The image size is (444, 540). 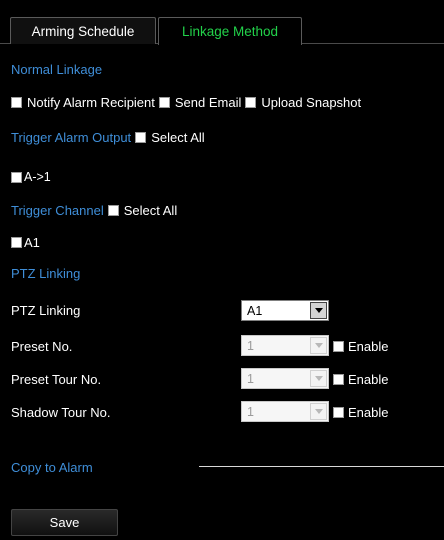 What do you see at coordinates (46, 273) in the screenshot?
I see `ptz-linking-heading: PTZ Linking` at bounding box center [46, 273].